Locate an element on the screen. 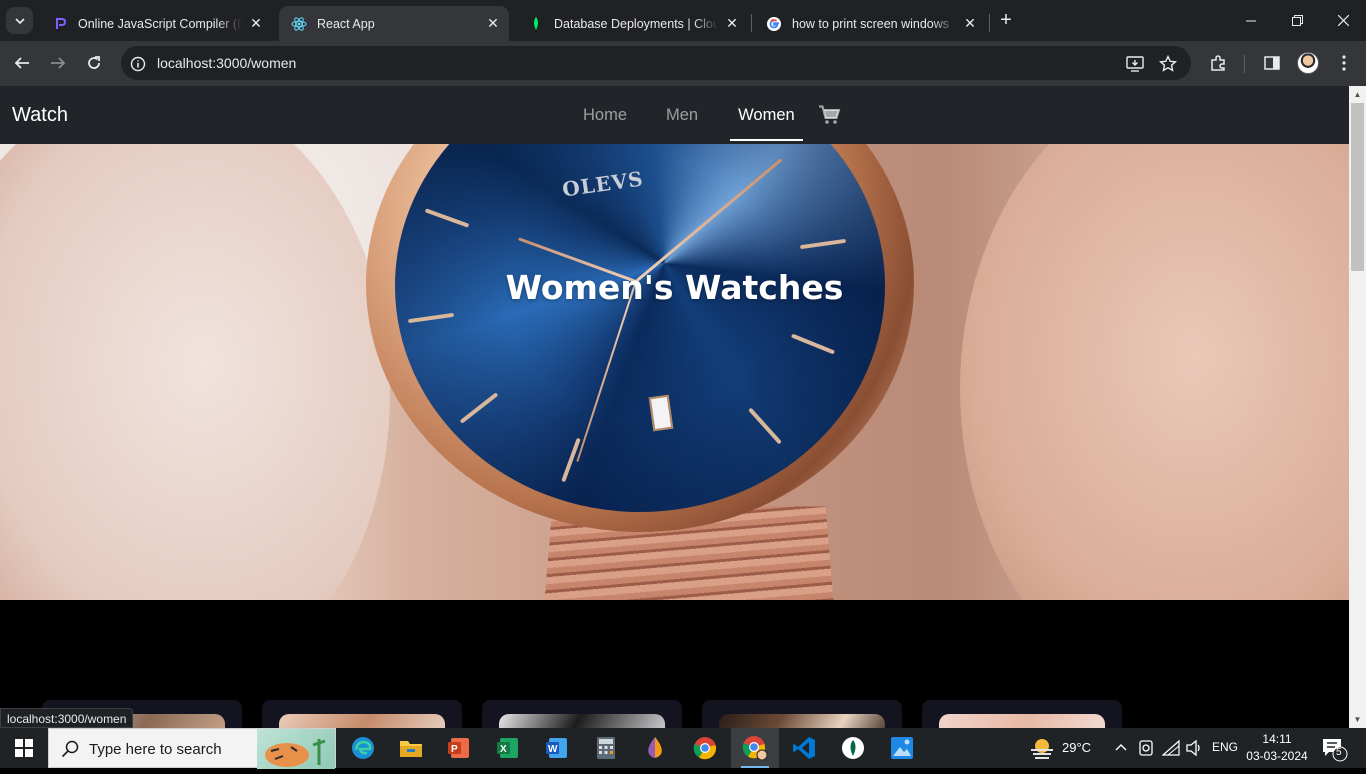  google-icon is located at coordinates (774, 24).